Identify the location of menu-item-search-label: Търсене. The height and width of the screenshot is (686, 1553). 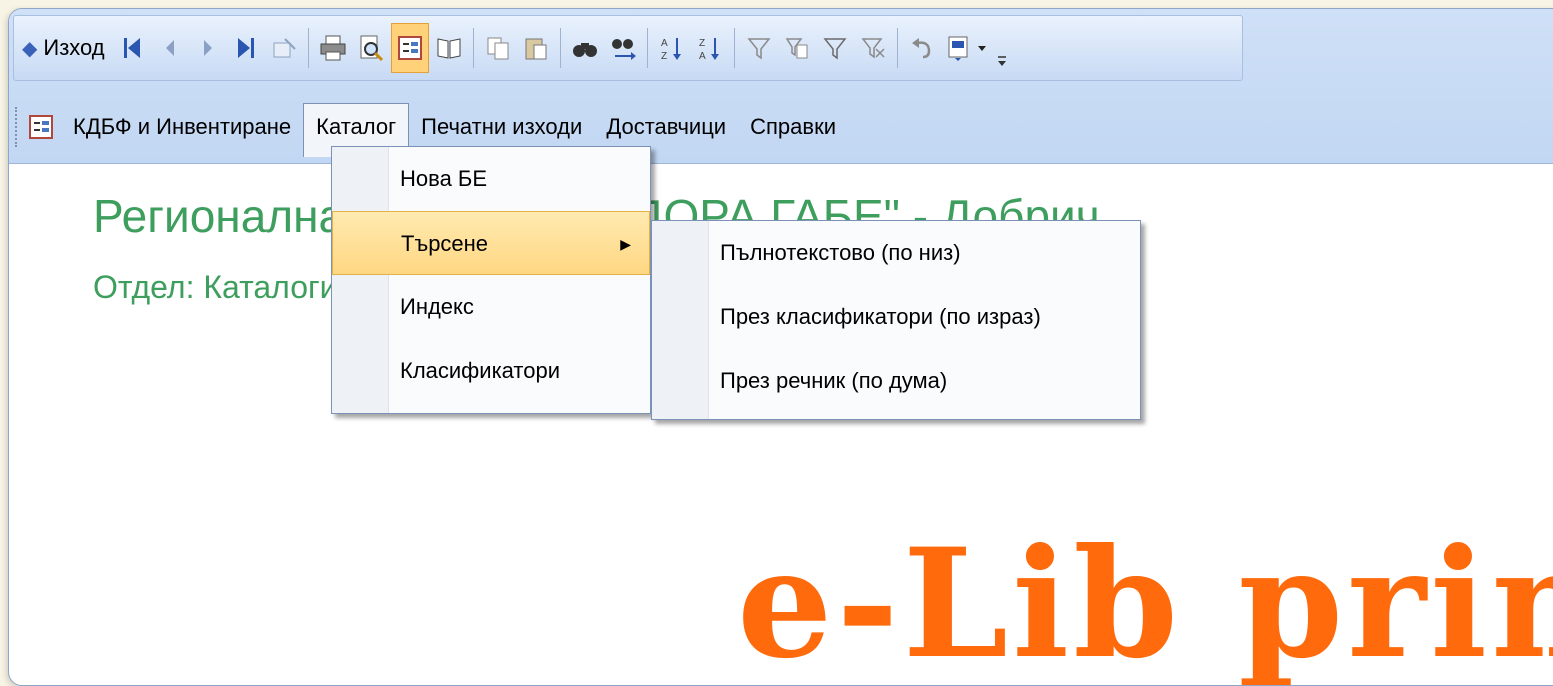
(445, 243).